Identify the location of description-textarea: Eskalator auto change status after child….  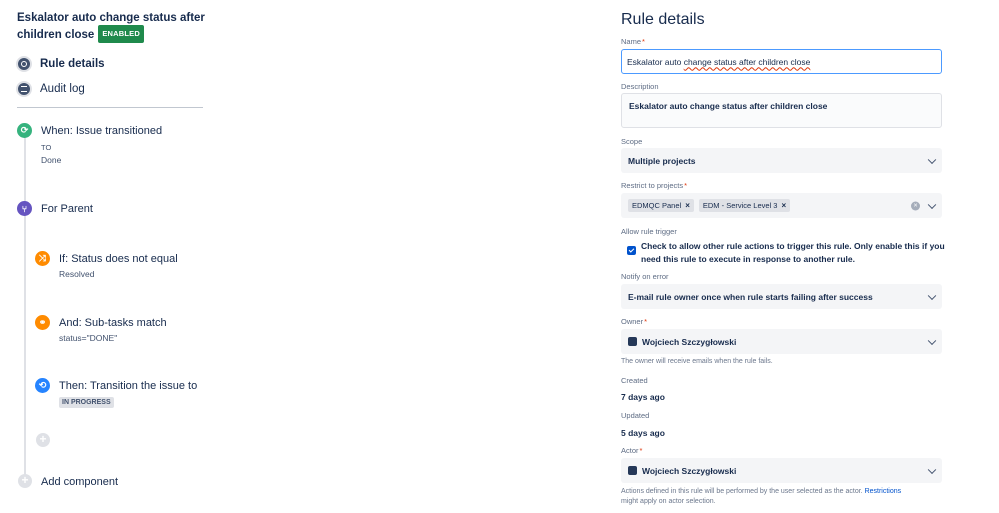
(781, 110).